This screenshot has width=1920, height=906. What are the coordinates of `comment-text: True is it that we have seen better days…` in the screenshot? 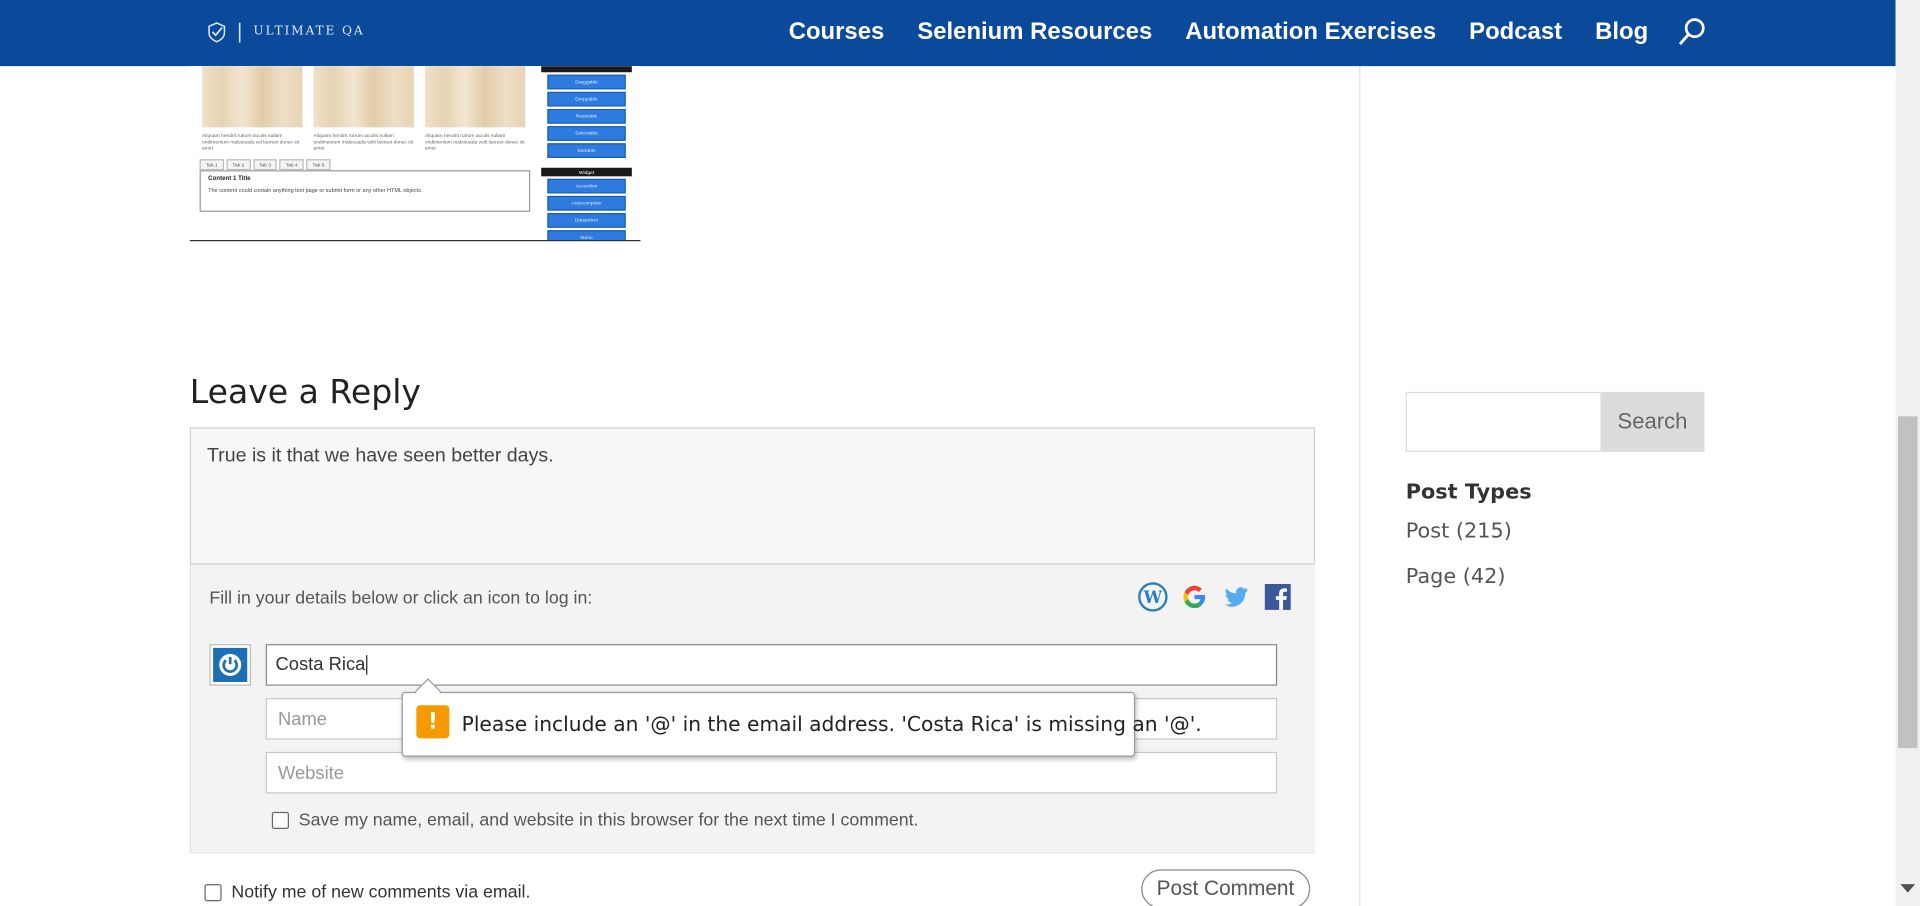 It's located at (380, 456).